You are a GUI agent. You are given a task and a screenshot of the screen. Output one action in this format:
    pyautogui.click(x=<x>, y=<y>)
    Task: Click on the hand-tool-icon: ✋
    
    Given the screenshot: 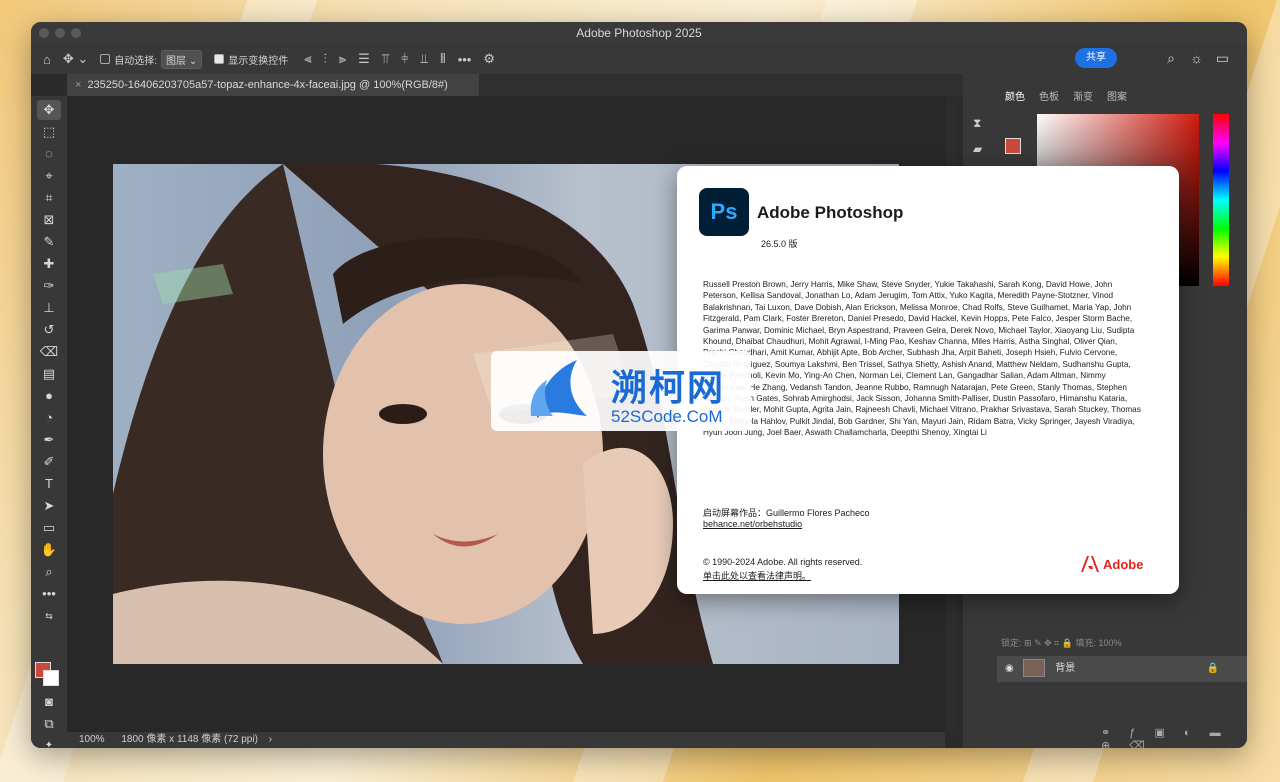 What is the action you would take?
    pyautogui.click(x=49, y=550)
    